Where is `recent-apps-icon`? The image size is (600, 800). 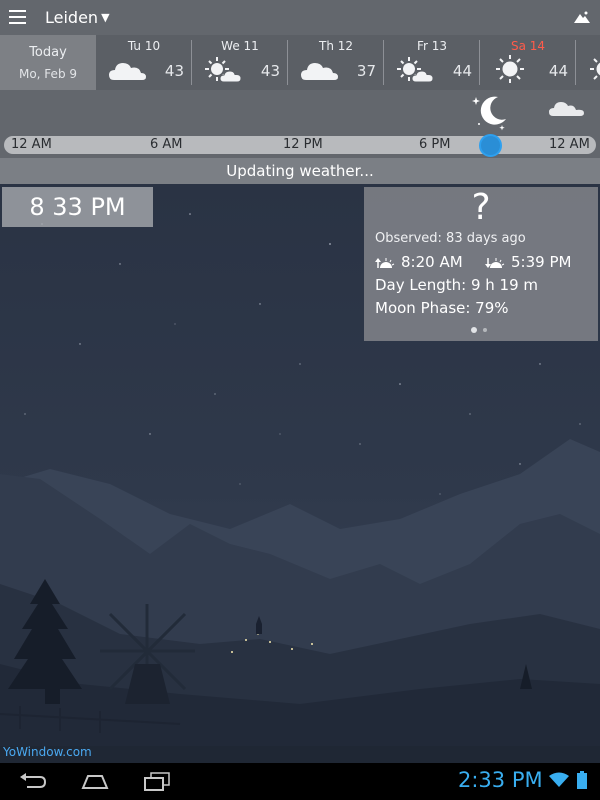 recent-apps-icon is located at coordinates (157, 781).